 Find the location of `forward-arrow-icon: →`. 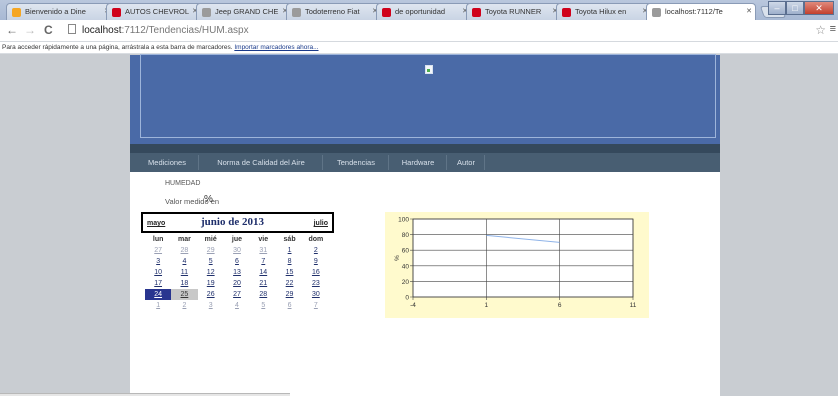

forward-arrow-icon: → is located at coordinates (30, 30).